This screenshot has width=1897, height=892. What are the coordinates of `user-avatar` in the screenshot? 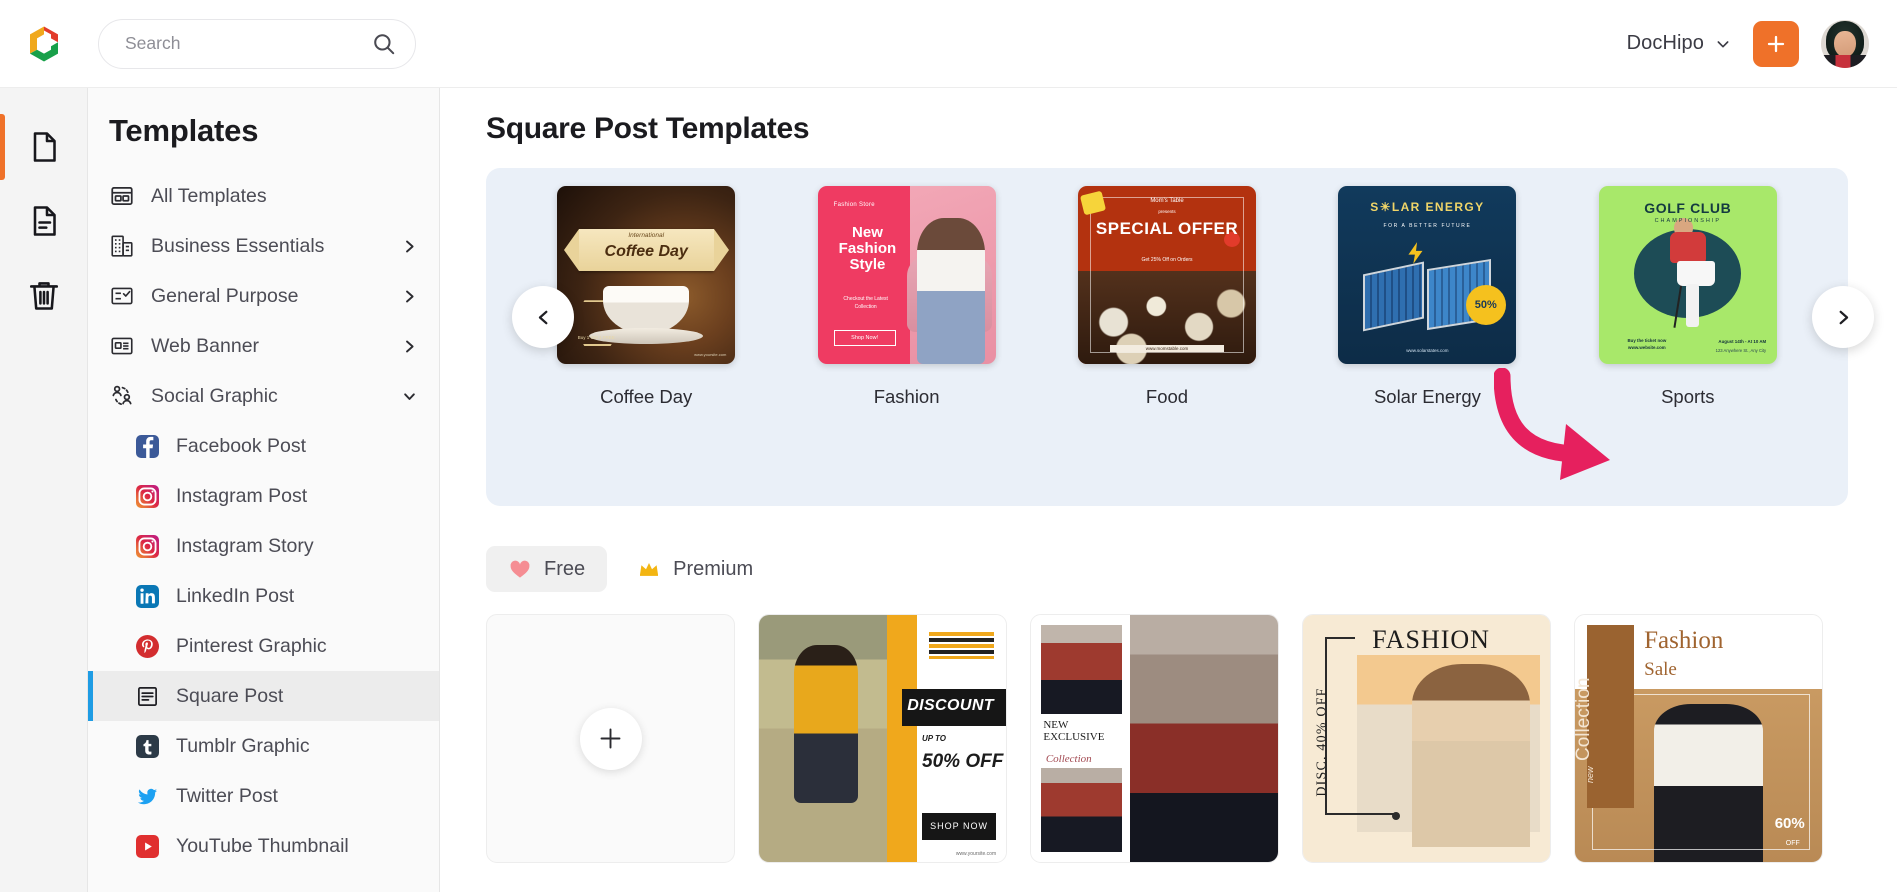 It's located at (1845, 43).